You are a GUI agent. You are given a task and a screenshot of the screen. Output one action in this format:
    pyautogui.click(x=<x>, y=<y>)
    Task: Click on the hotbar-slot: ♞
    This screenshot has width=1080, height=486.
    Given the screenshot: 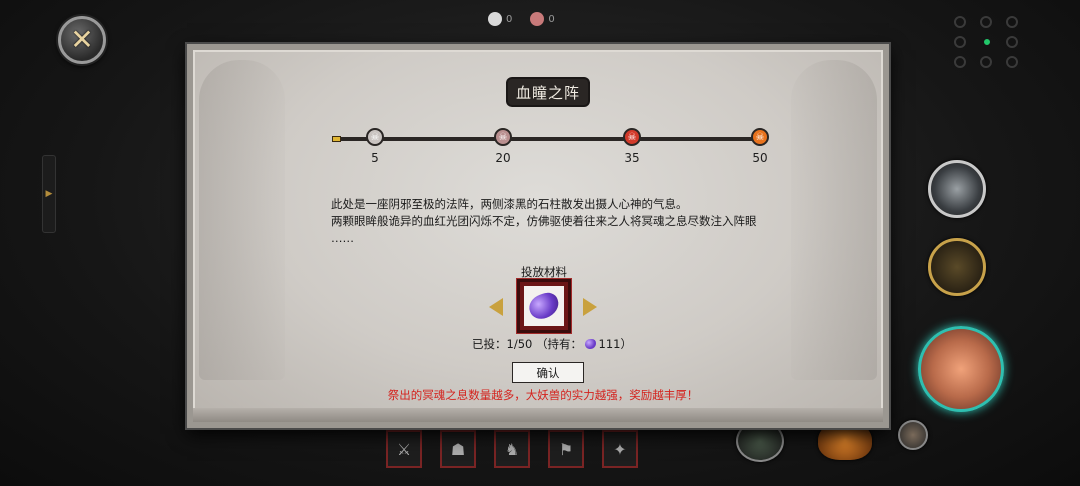 What is the action you would take?
    pyautogui.click(x=512, y=449)
    